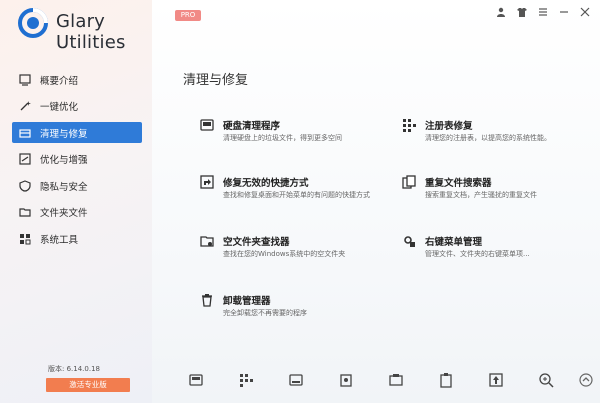  Describe the element at coordinates (454, 242) in the screenshot. I see `tool-name: 右键菜单管理` at that location.